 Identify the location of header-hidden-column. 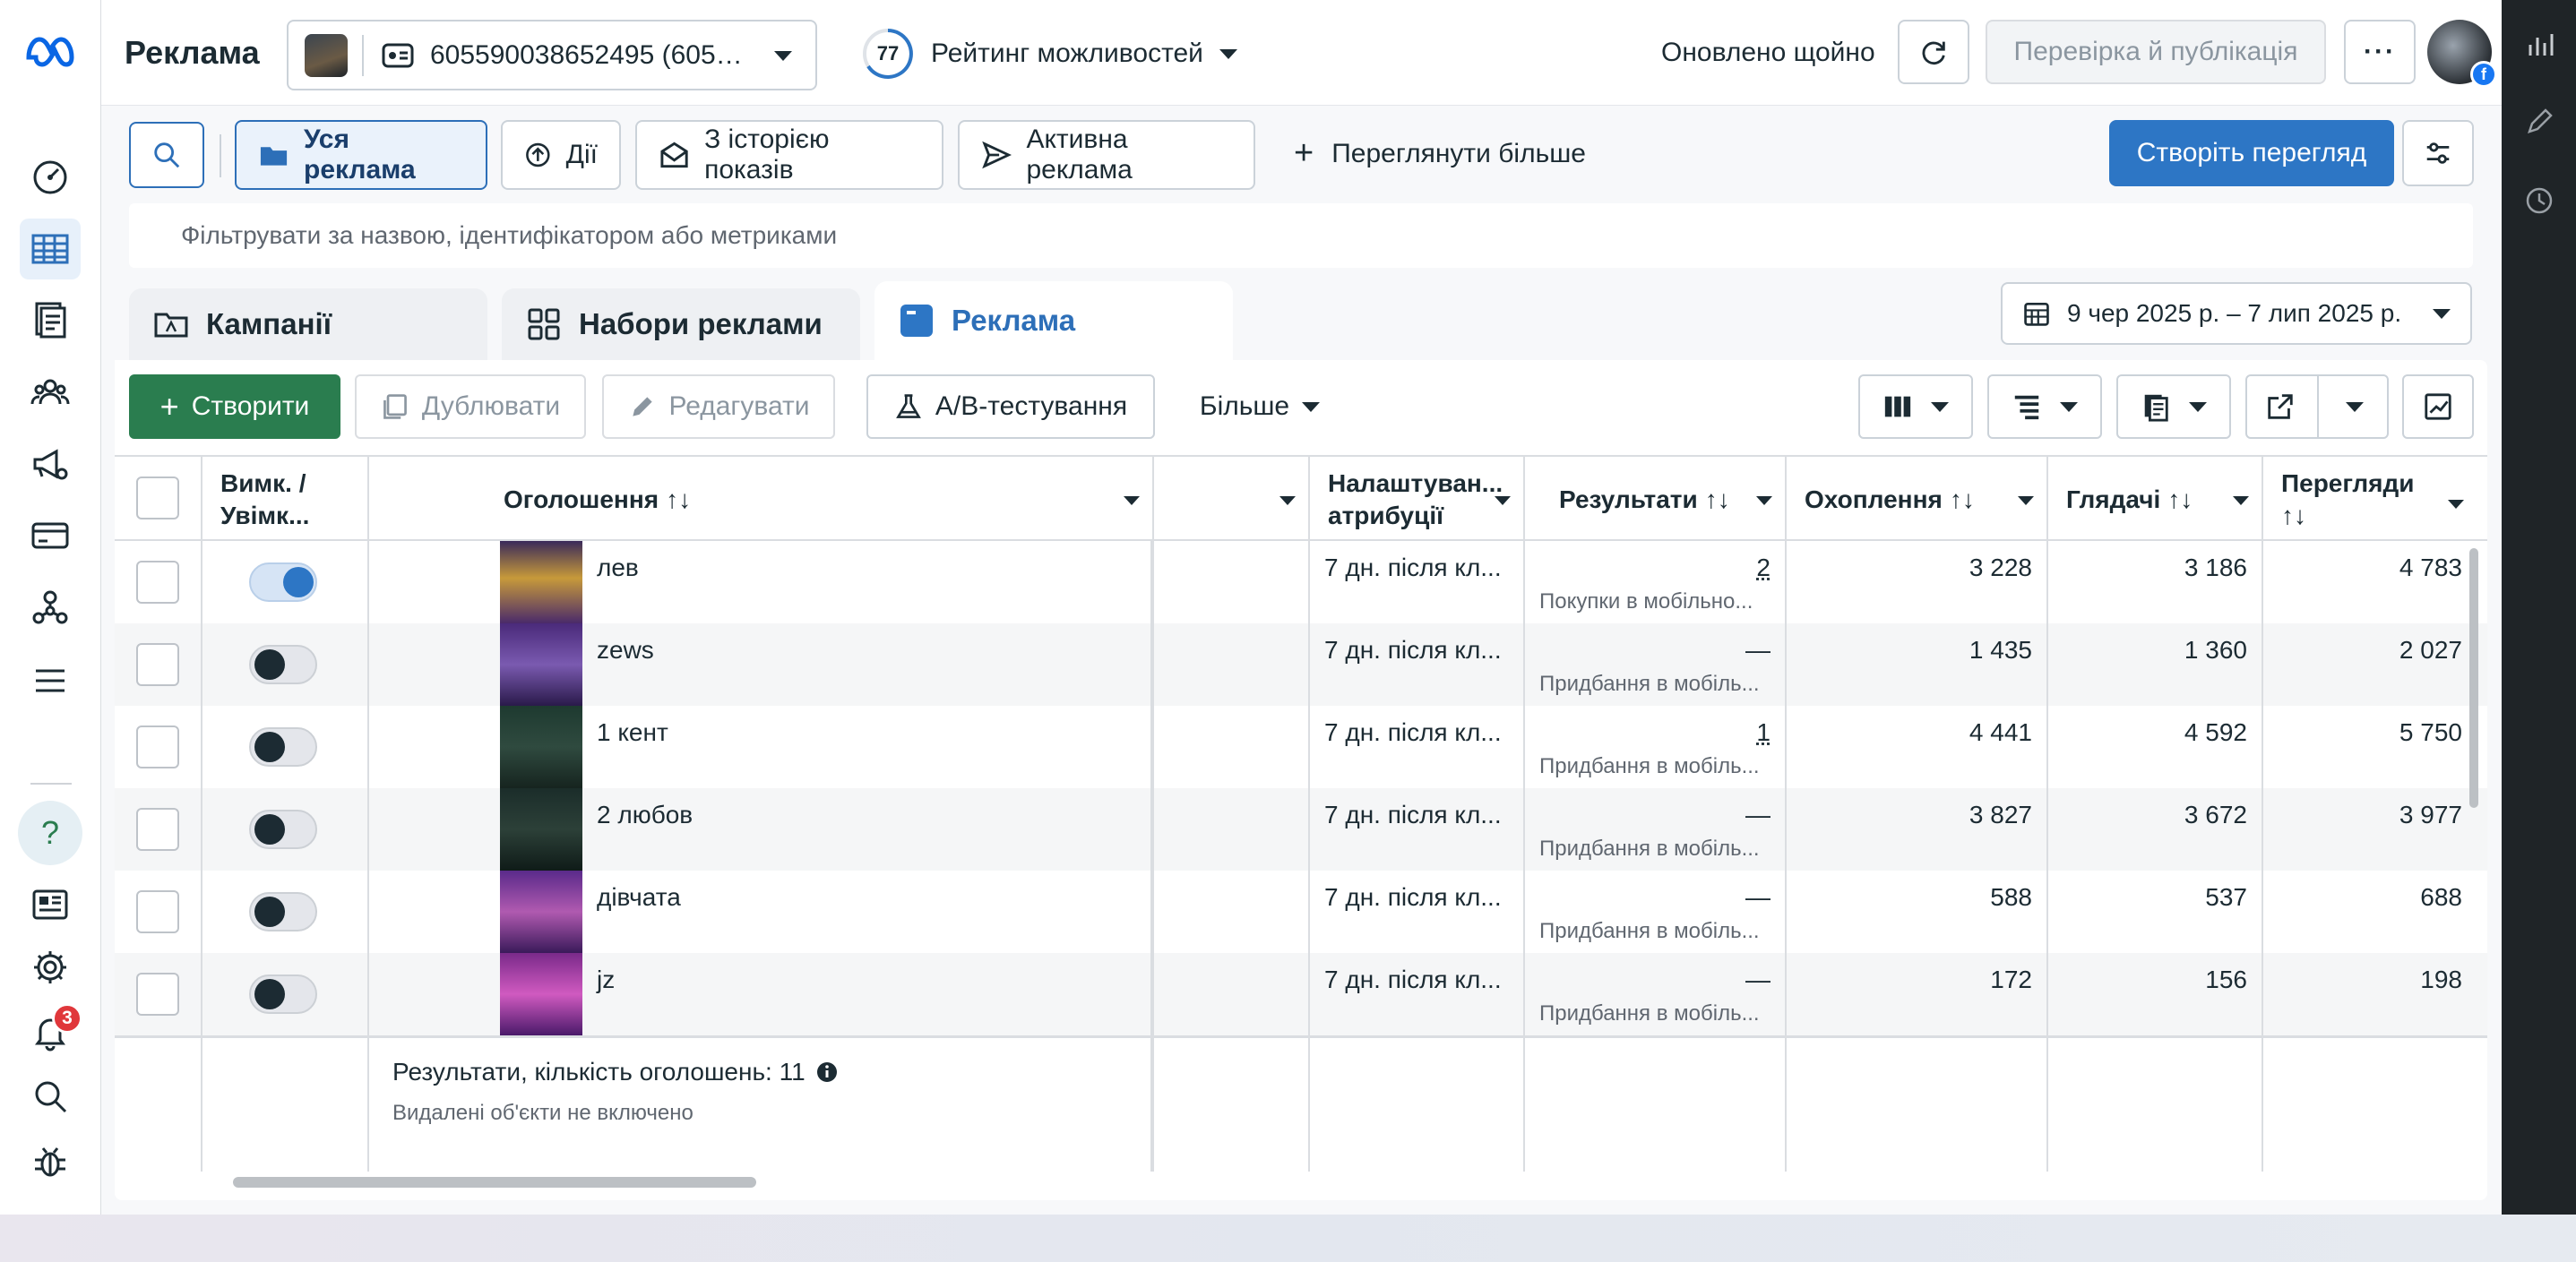
(1232, 500).